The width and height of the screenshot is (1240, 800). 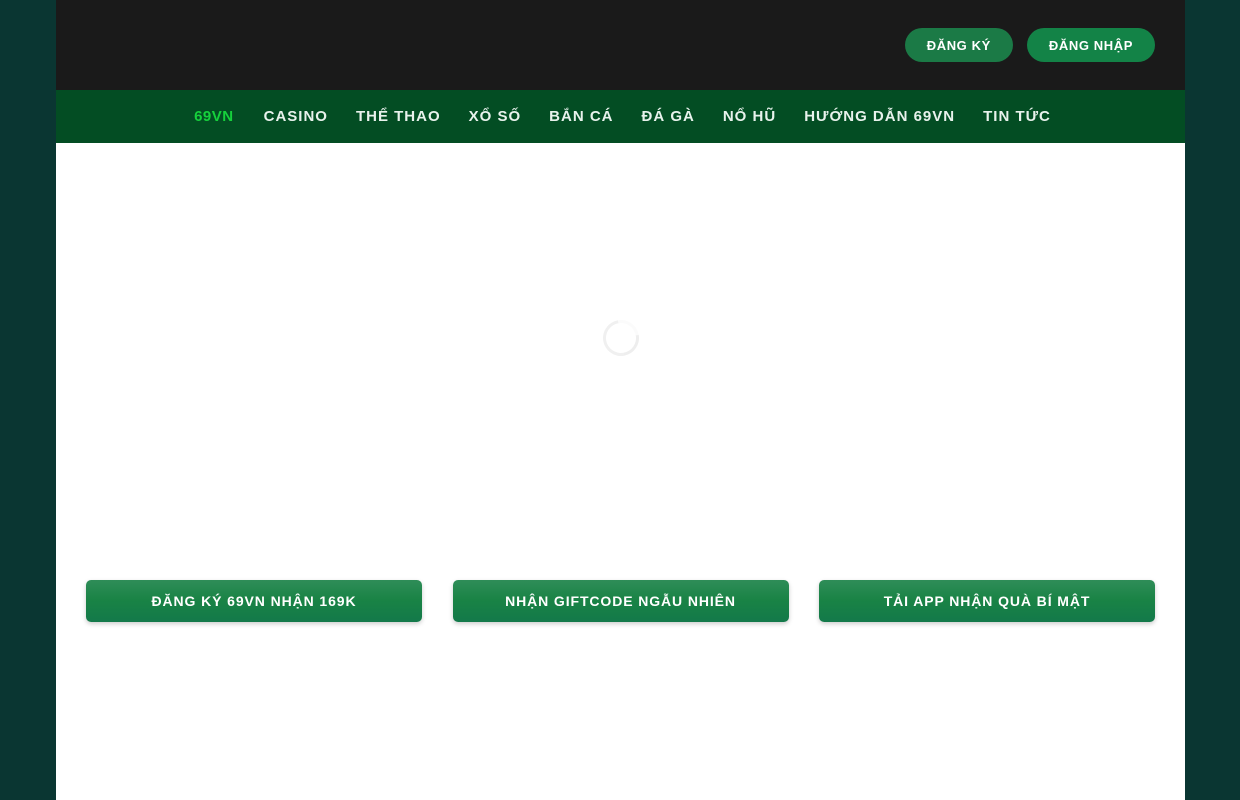 What do you see at coordinates (620, 45) in the screenshot?
I see `top-header-bar: ĐĂNG KÝ ĐĂNG NHẬP` at bounding box center [620, 45].